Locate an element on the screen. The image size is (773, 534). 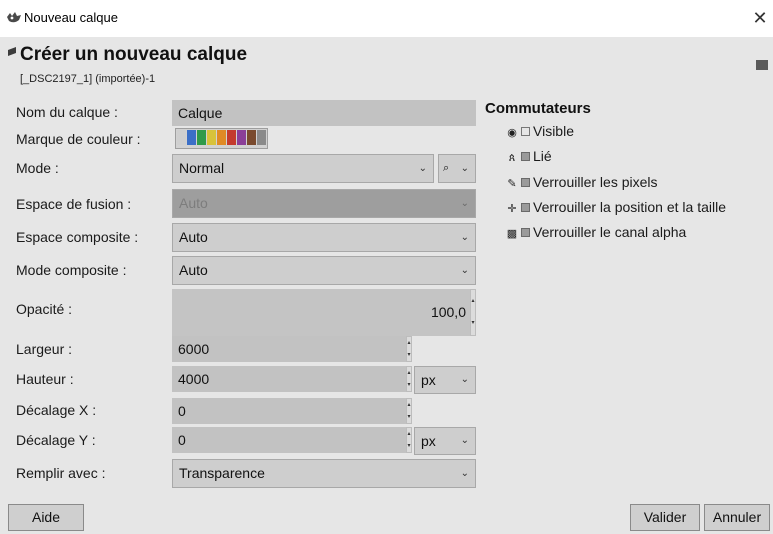
visible-checkbox is located at coordinates (525, 132).